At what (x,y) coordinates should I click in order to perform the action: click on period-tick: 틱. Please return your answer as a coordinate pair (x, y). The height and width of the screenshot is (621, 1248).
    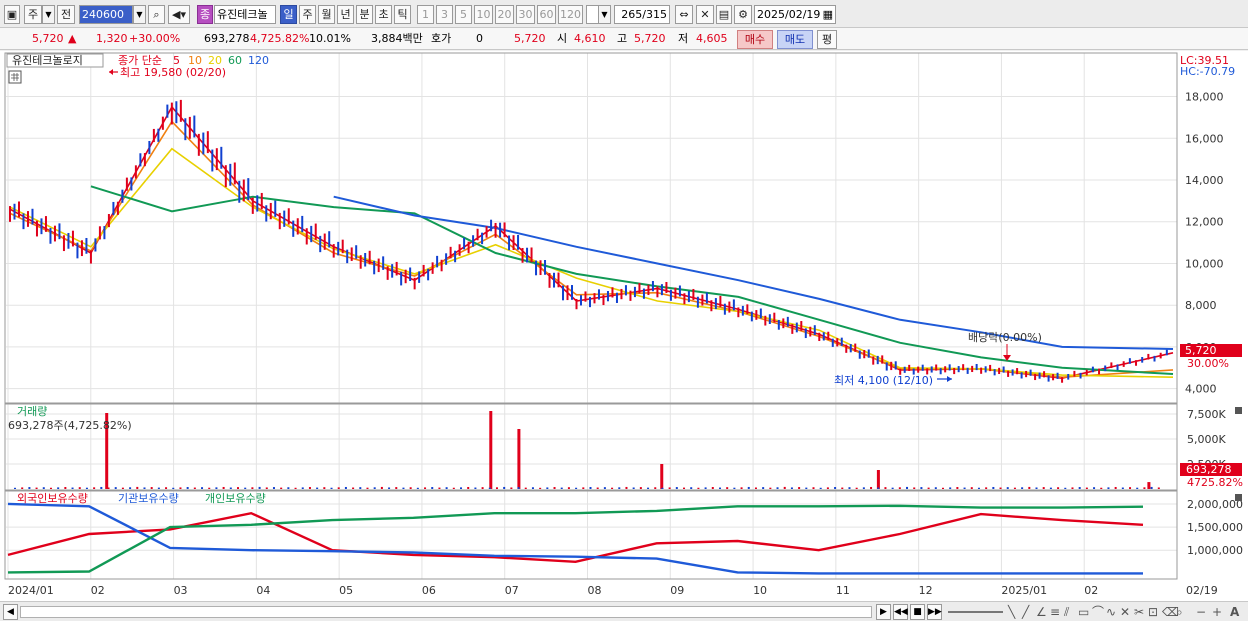
    Looking at the image, I should click on (402, 14).